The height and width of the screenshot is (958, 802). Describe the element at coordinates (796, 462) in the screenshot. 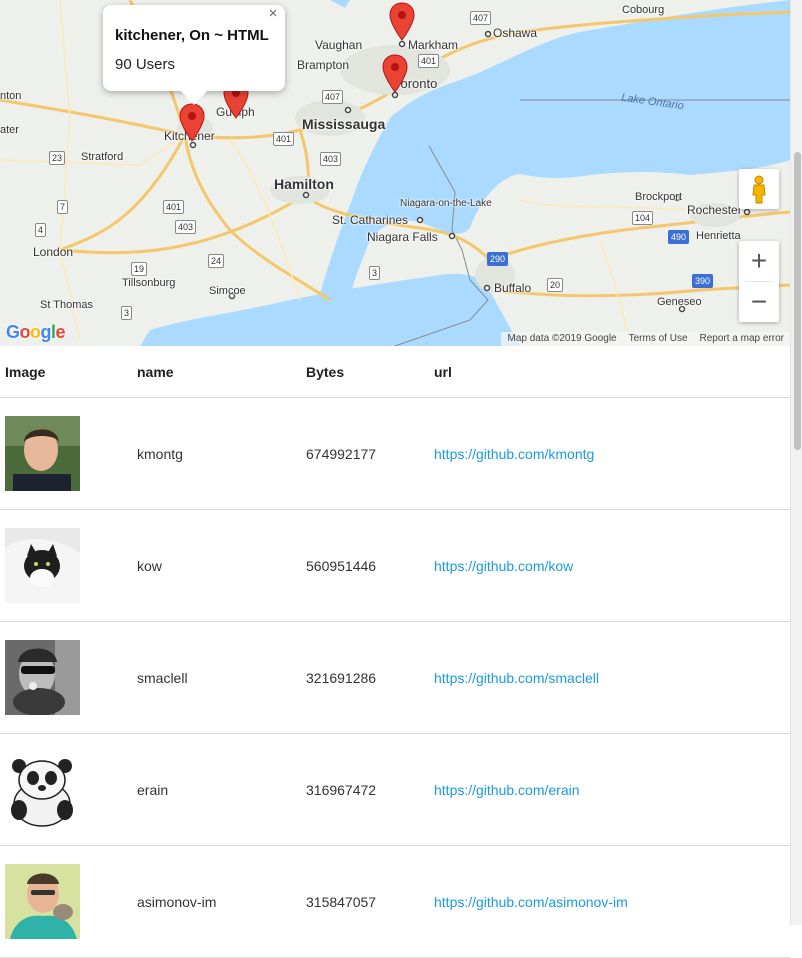

I see `vertical-scrollbar` at that location.